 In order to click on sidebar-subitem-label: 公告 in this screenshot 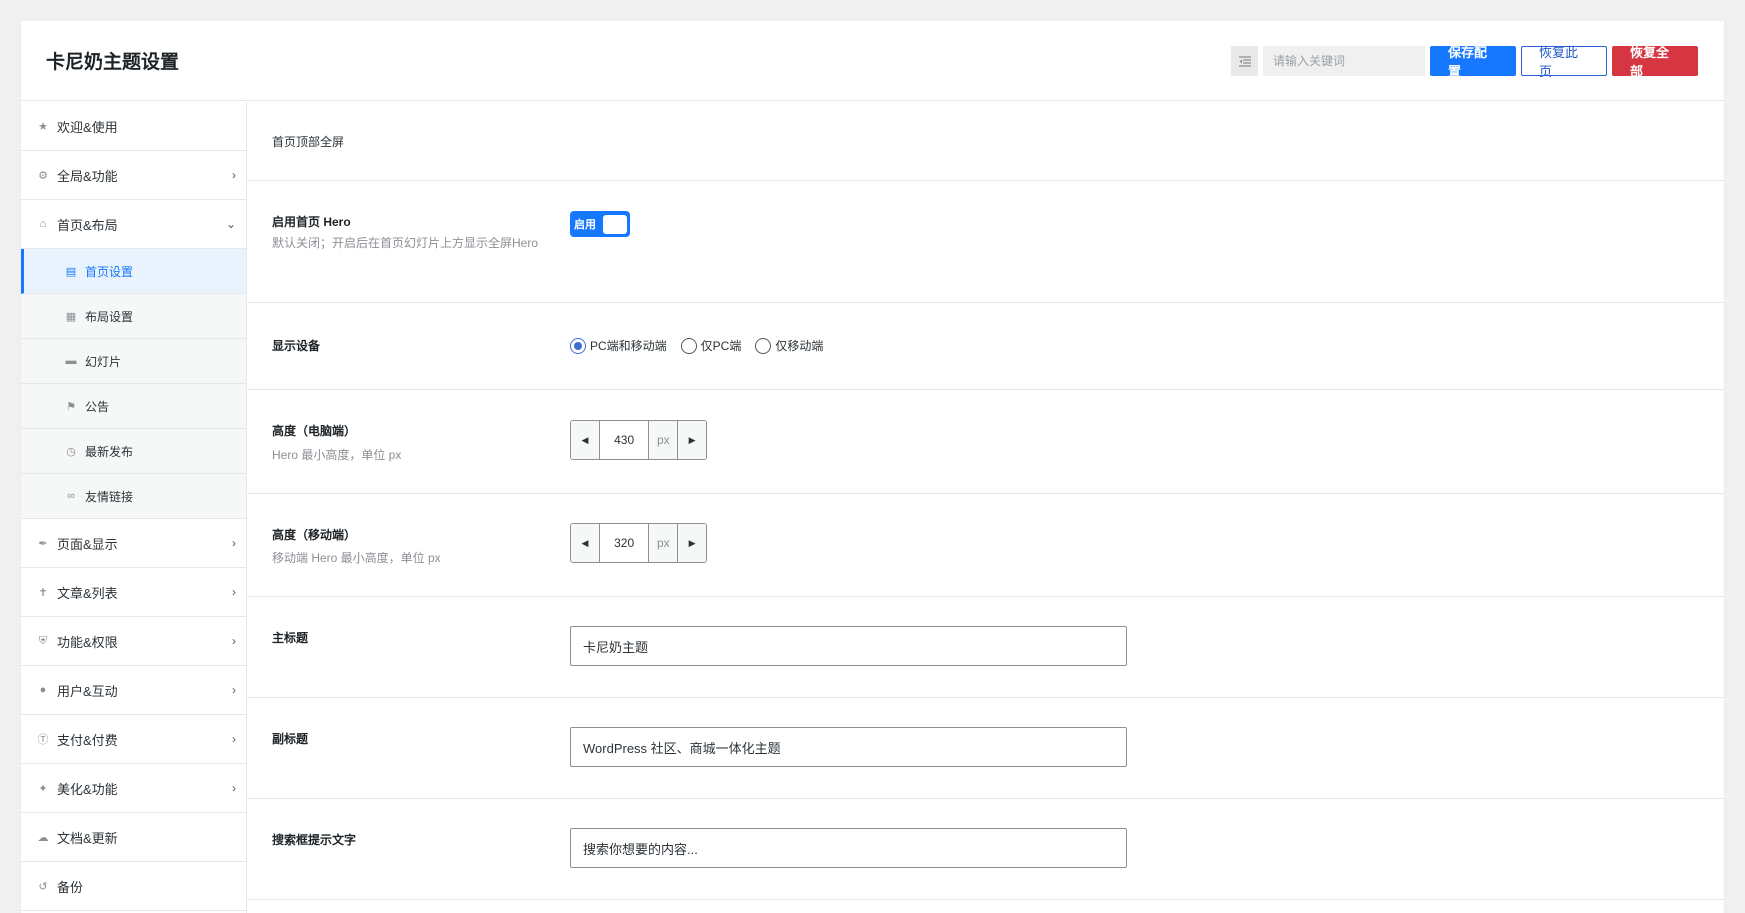, I will do `click(97, 406)`.